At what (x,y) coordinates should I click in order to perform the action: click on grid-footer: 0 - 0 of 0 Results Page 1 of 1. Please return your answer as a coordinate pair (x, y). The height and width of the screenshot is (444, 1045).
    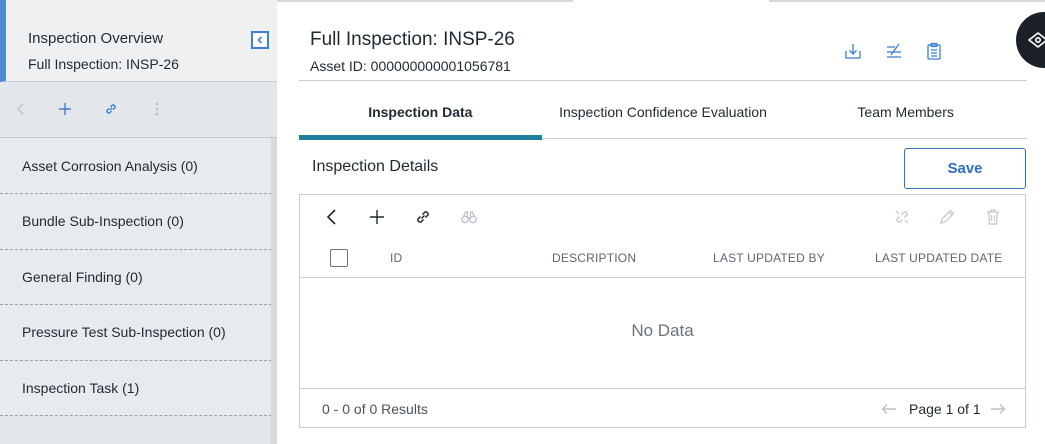
    Looking at the image, I should click on (662, 408).